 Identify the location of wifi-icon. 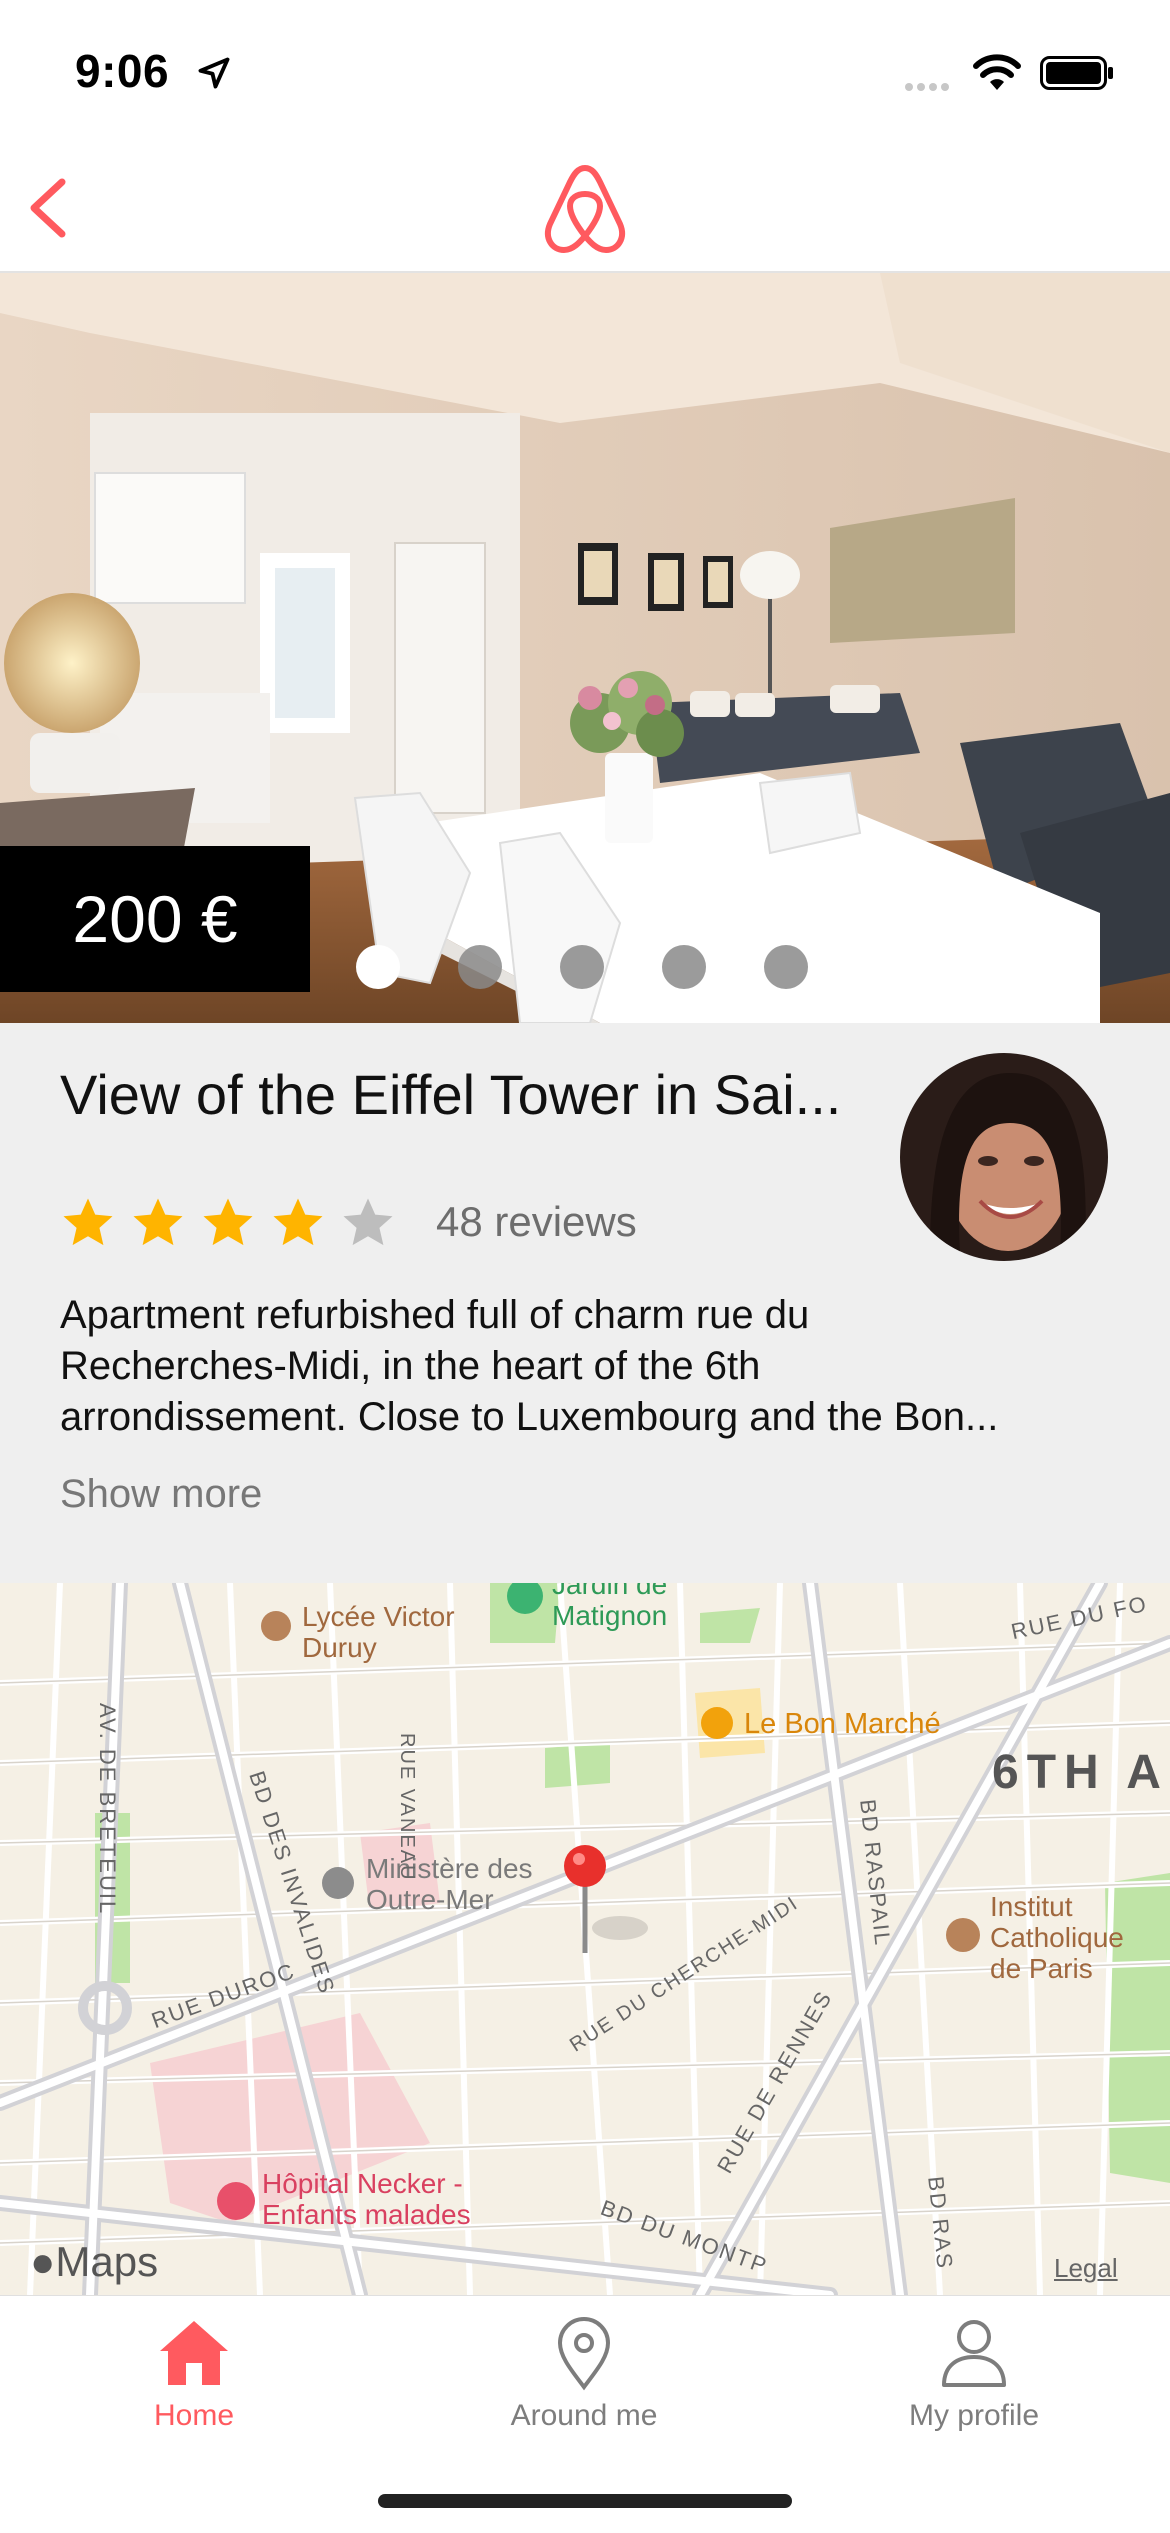
(997, 72).